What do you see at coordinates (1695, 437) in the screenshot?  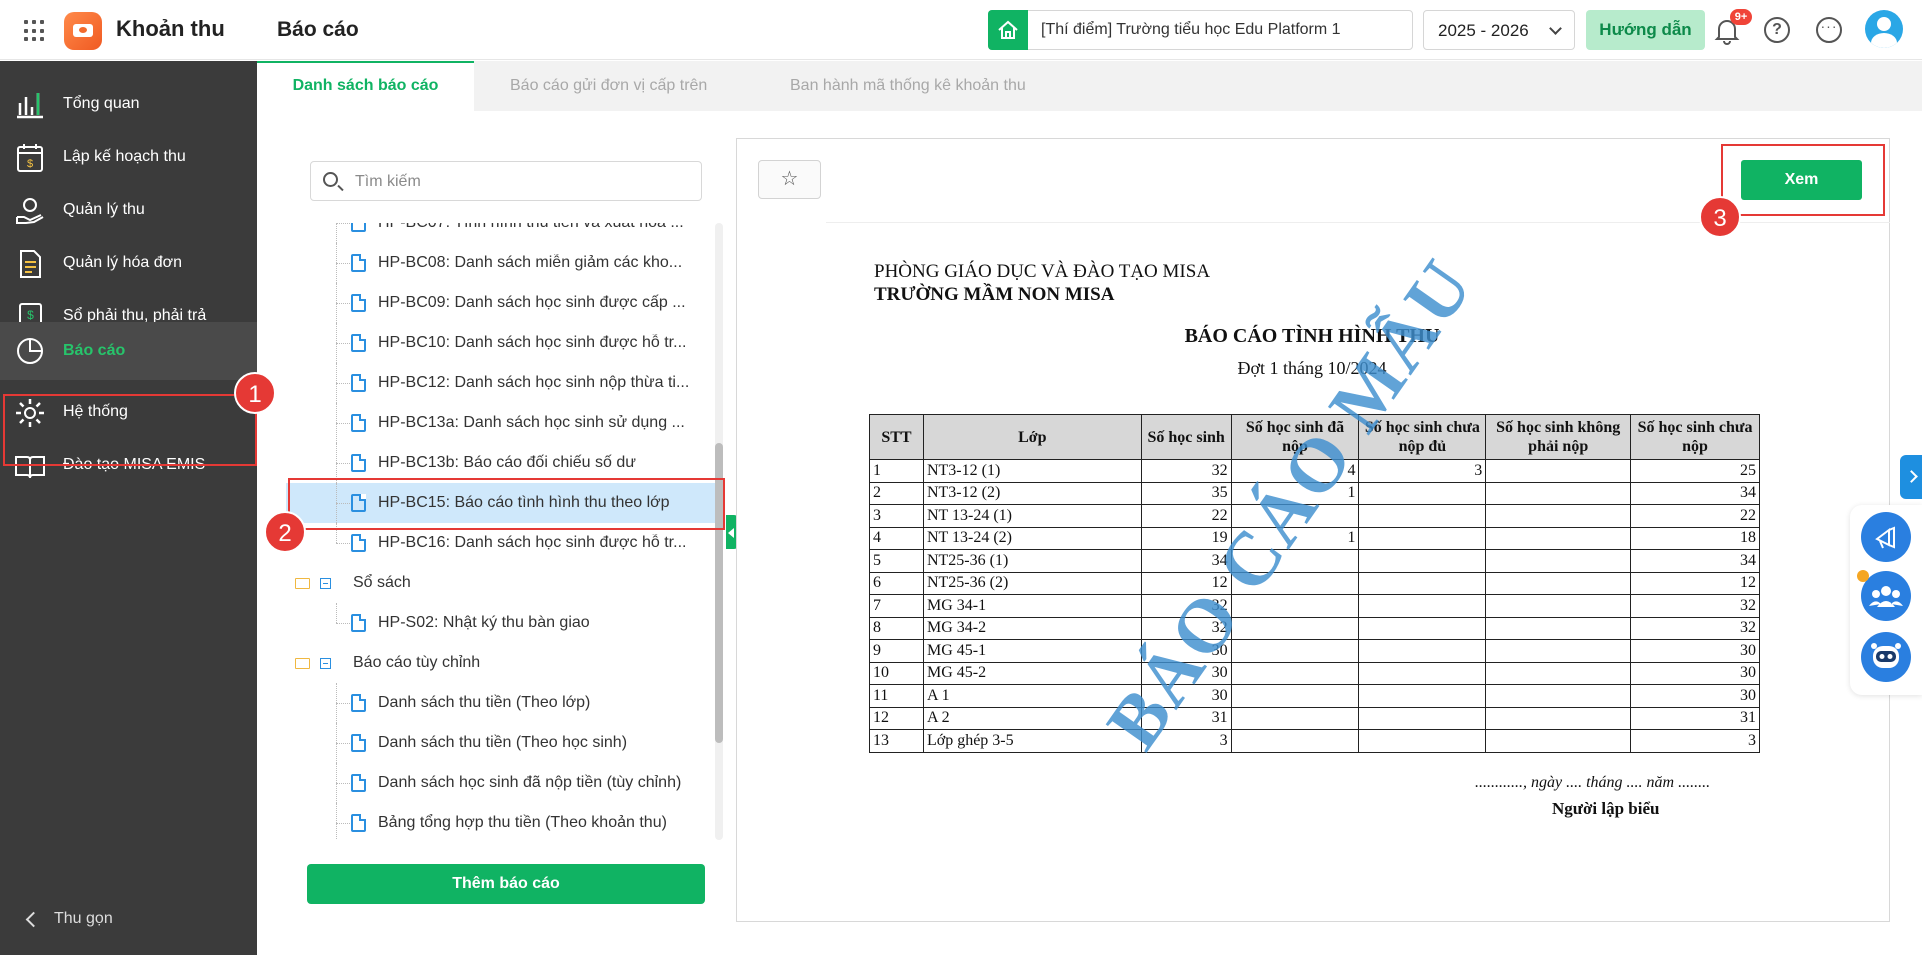 I see `column-header: Số học sinh chưa nộp` at bounding box center [1695, 437].